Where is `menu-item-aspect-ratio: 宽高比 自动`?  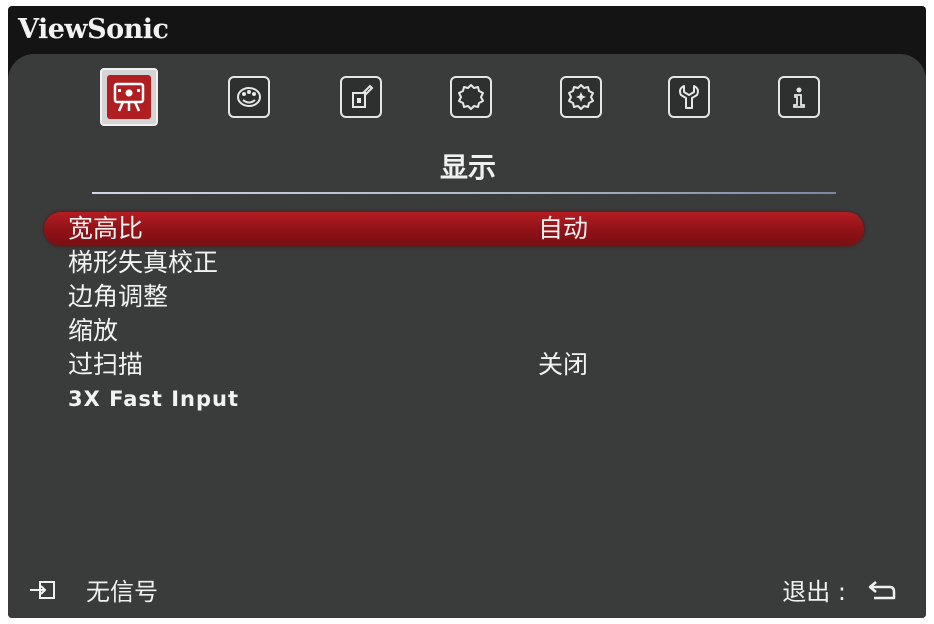
menu-item-aspect-ratio: 宽高比 自动 is located at coordinates (454, 229).